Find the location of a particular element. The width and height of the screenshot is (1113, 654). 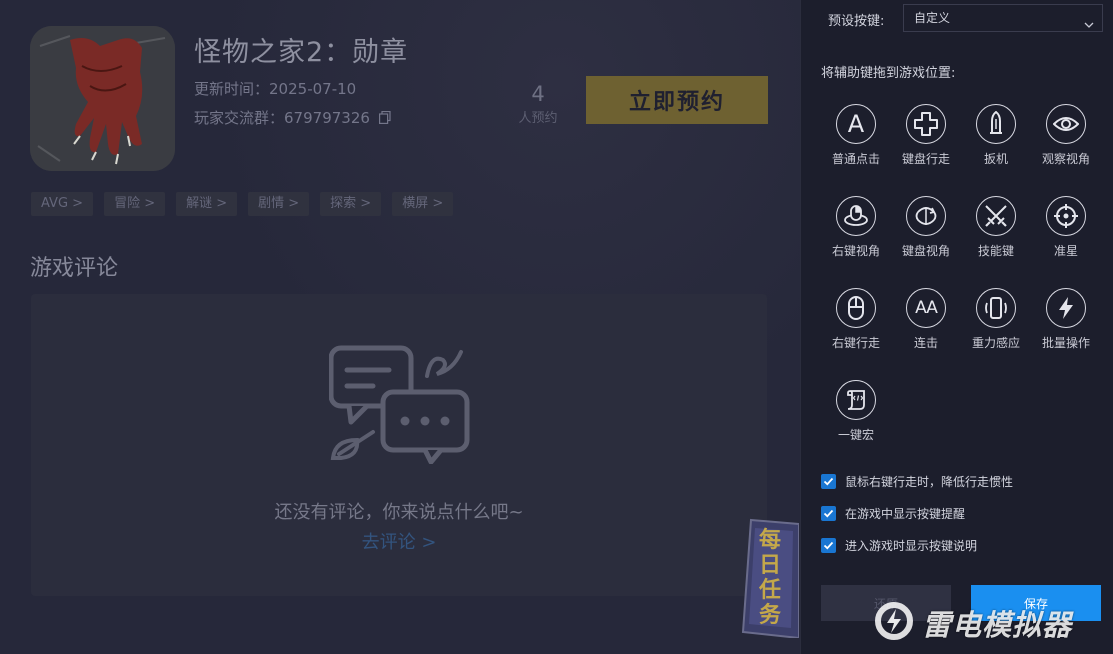

rotate-view-icon is located at coordinates (926, 216).